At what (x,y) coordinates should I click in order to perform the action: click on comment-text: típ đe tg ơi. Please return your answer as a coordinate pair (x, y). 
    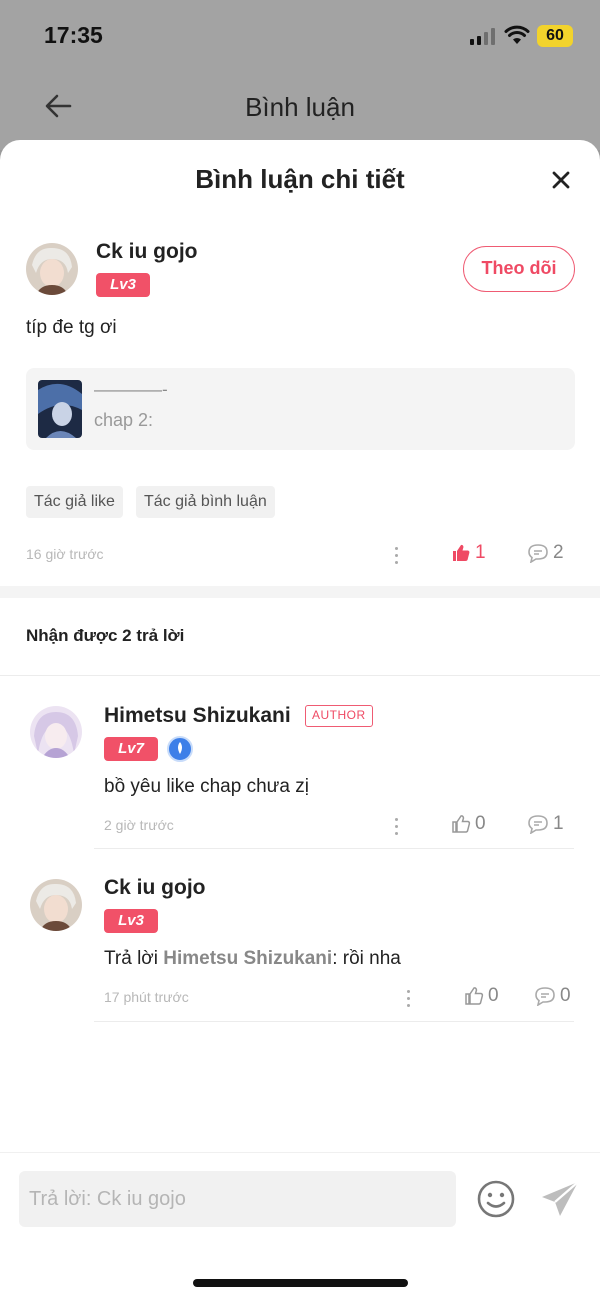
    Looking at the image, I should click on (71, 327).